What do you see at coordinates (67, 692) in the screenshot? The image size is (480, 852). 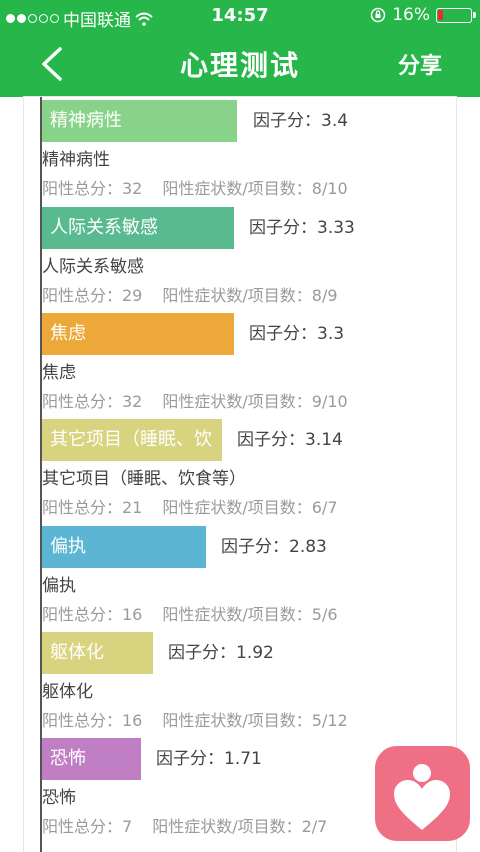 I see `factor-name: 躯体化` at bounding box center [67, 692].